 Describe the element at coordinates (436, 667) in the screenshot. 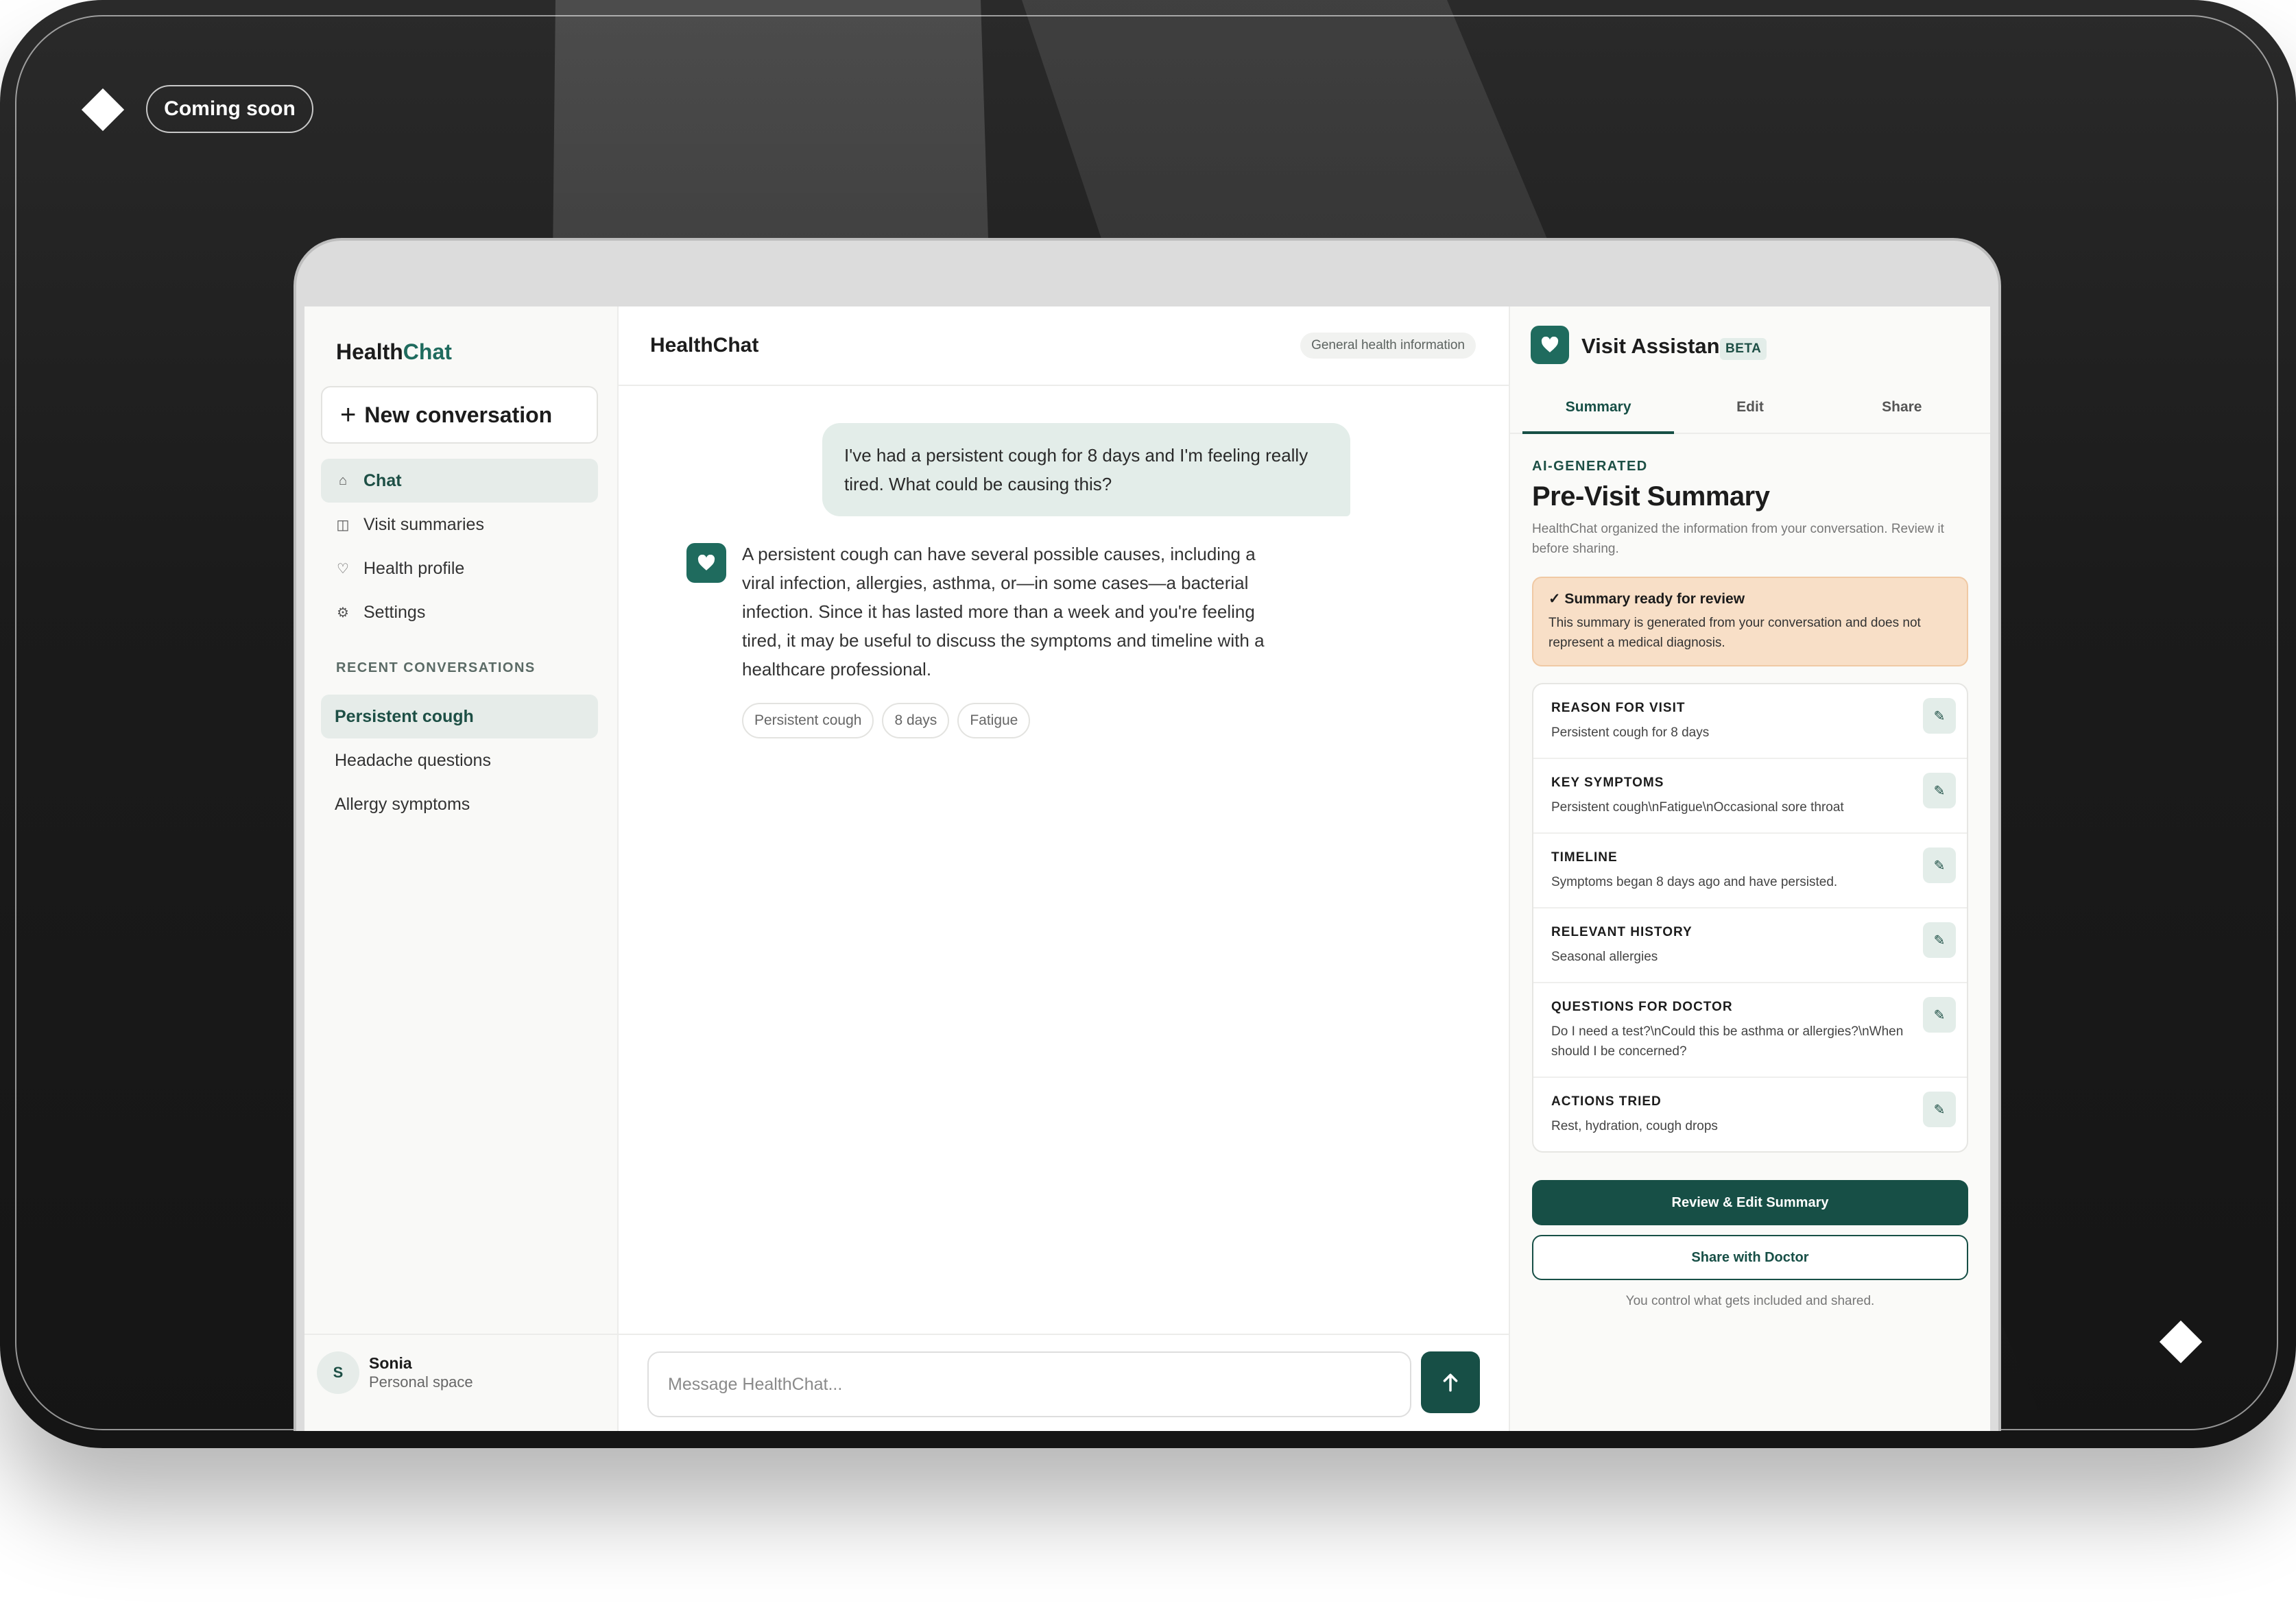

I see `recent-conversations-heading: RECENT CONVERSATIONS` at that location.